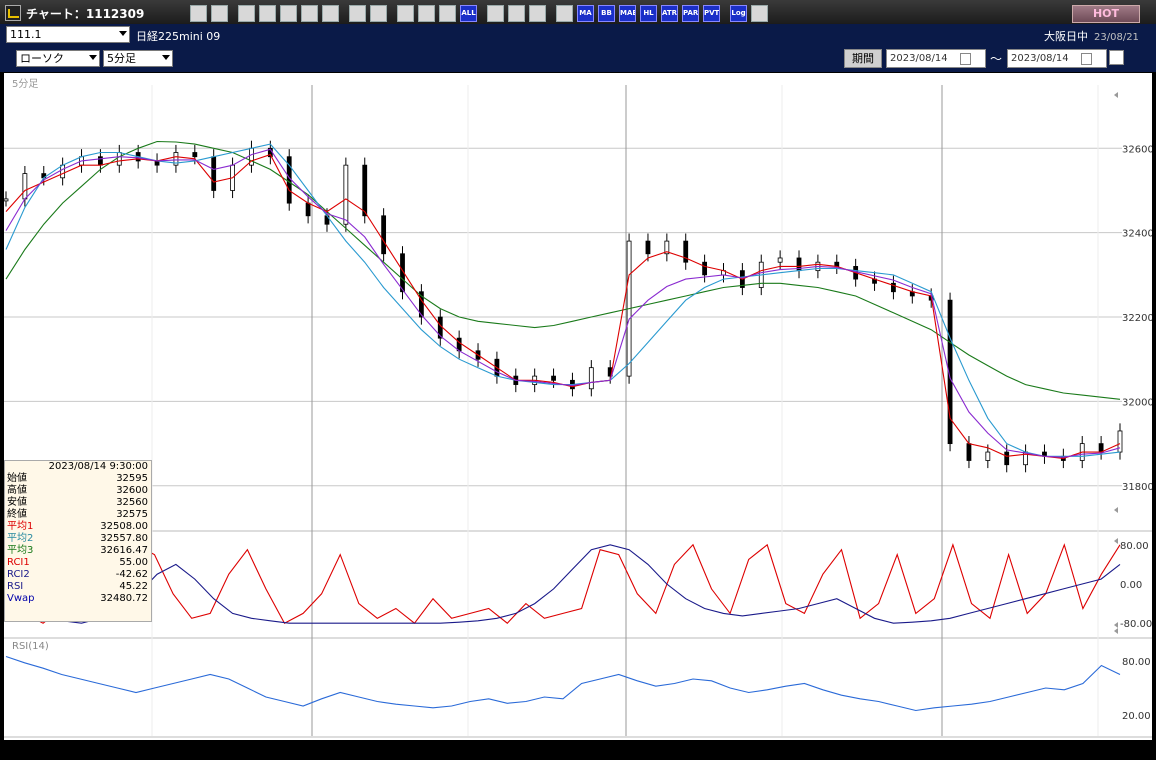 This screenshot has height=760, width=1156. I want to click on legend-row: 始値 32595, so click(78, 479).